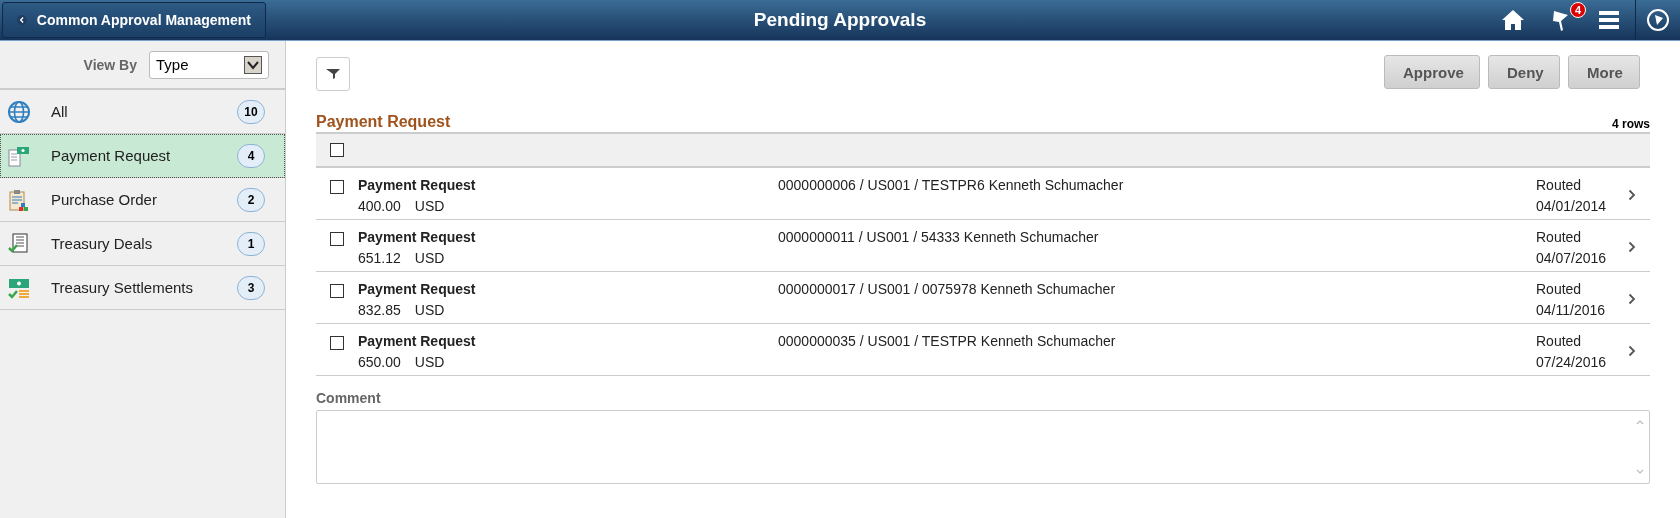  What do you see at coordinates (251, 155) in the screenshot?
I see `count-badge: 4` at bounding box center [251, 155].